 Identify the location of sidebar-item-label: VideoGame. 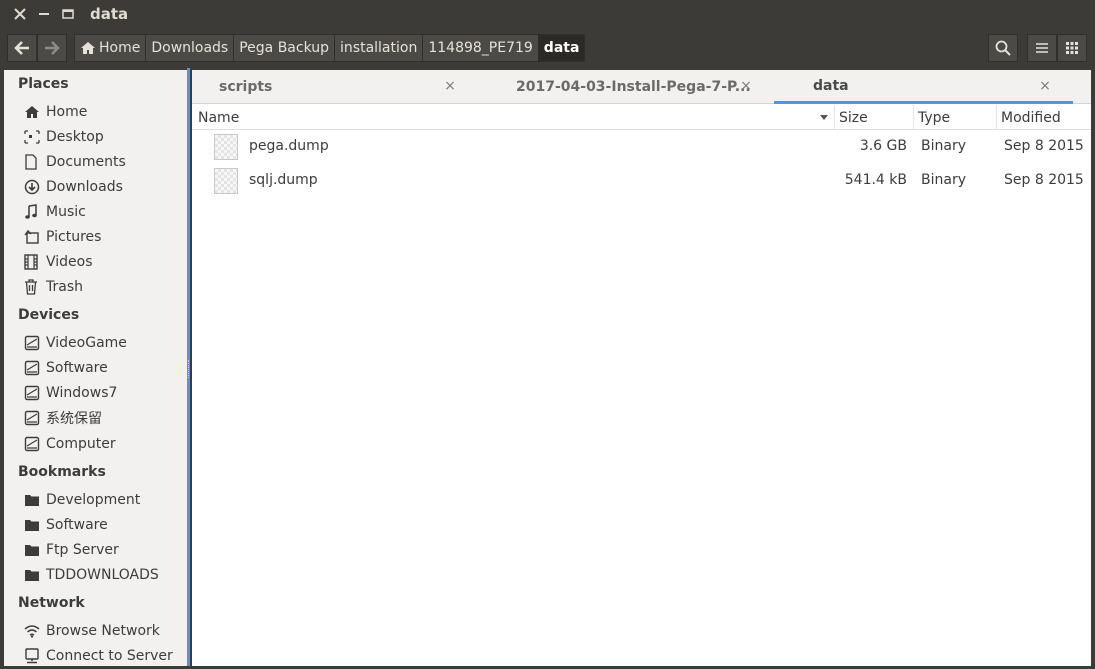
(86, 343).